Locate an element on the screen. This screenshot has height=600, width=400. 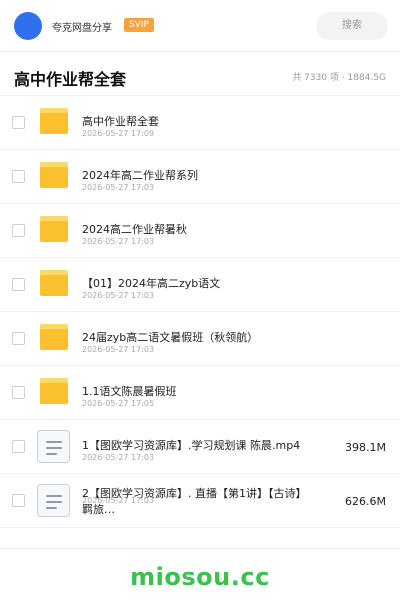
file-name: 2024年高二作业帮系列 is located at coordinates (140, 175).